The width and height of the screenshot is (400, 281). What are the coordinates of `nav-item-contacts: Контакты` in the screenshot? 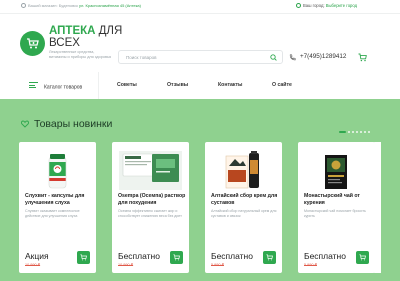 It's located at (230, 85).